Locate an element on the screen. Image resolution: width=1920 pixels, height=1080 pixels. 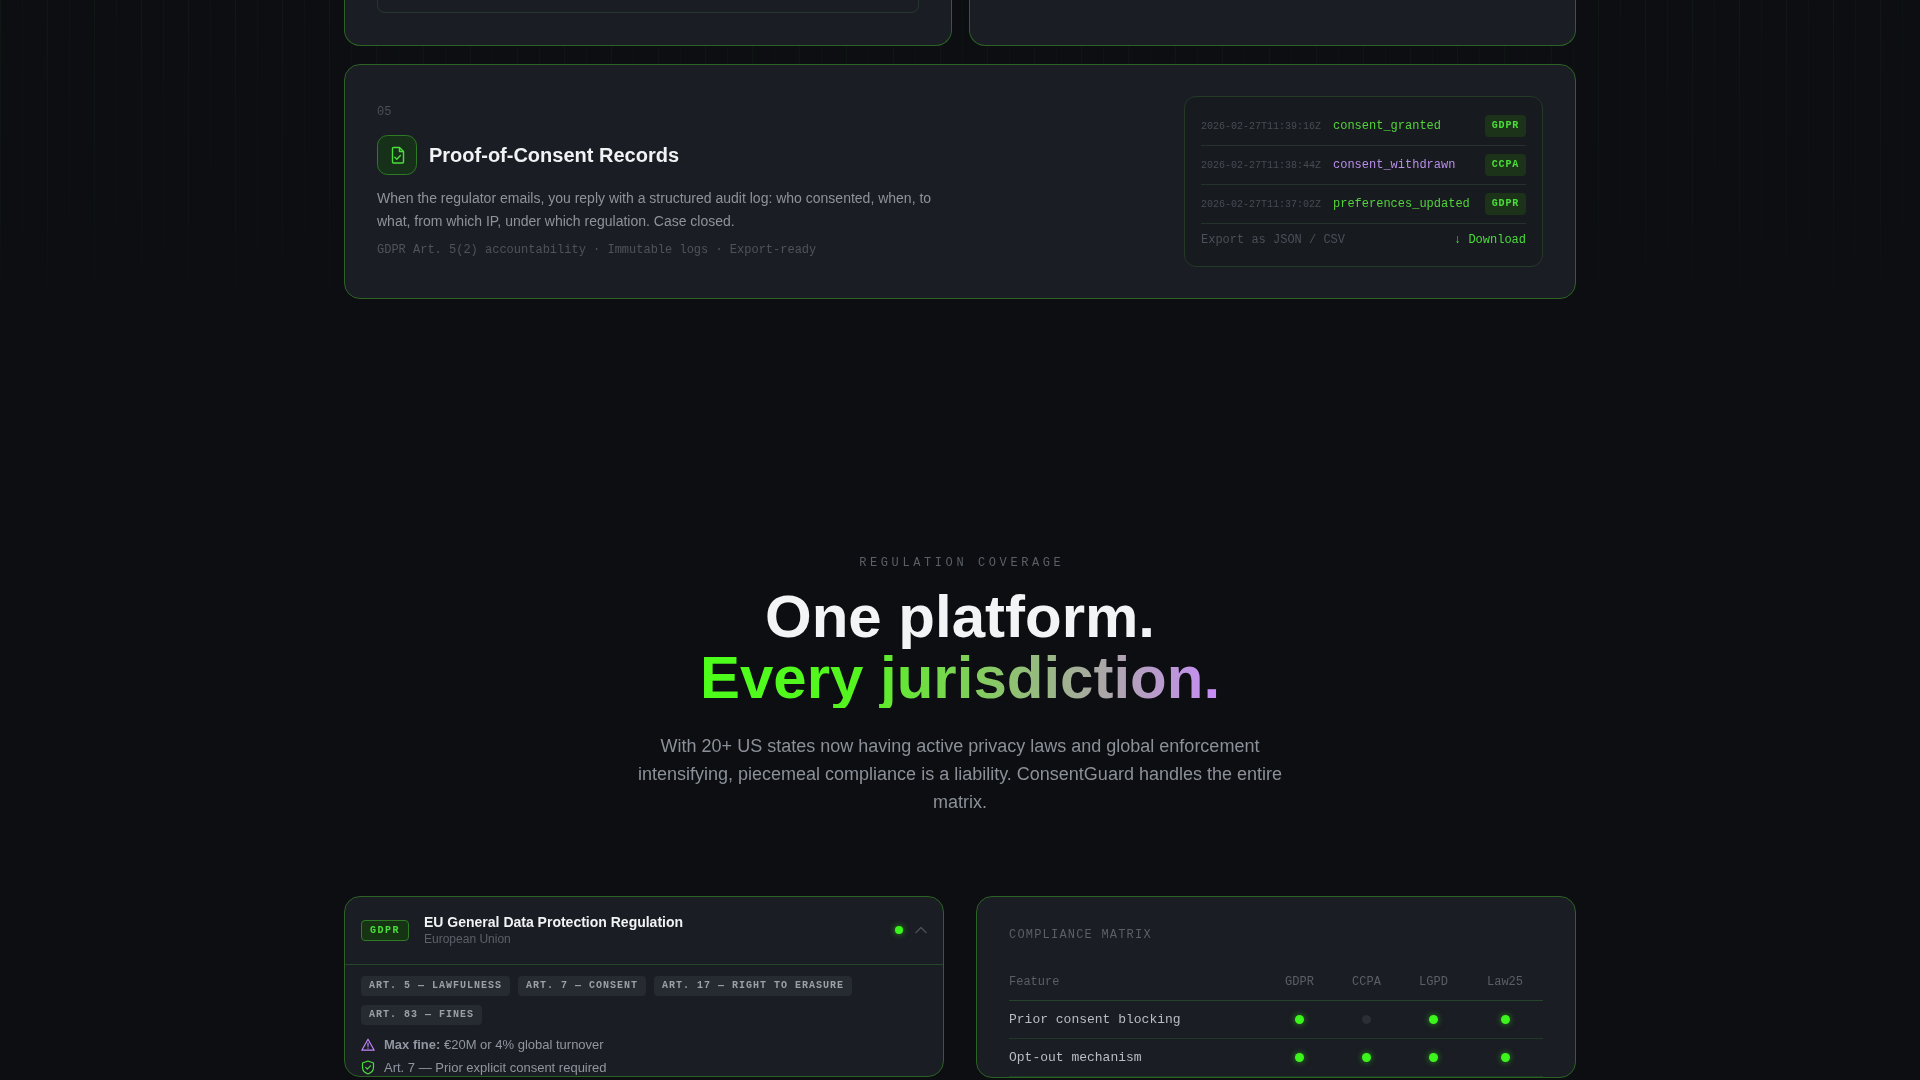
warning-icon is located at coordinates (368, 1044).